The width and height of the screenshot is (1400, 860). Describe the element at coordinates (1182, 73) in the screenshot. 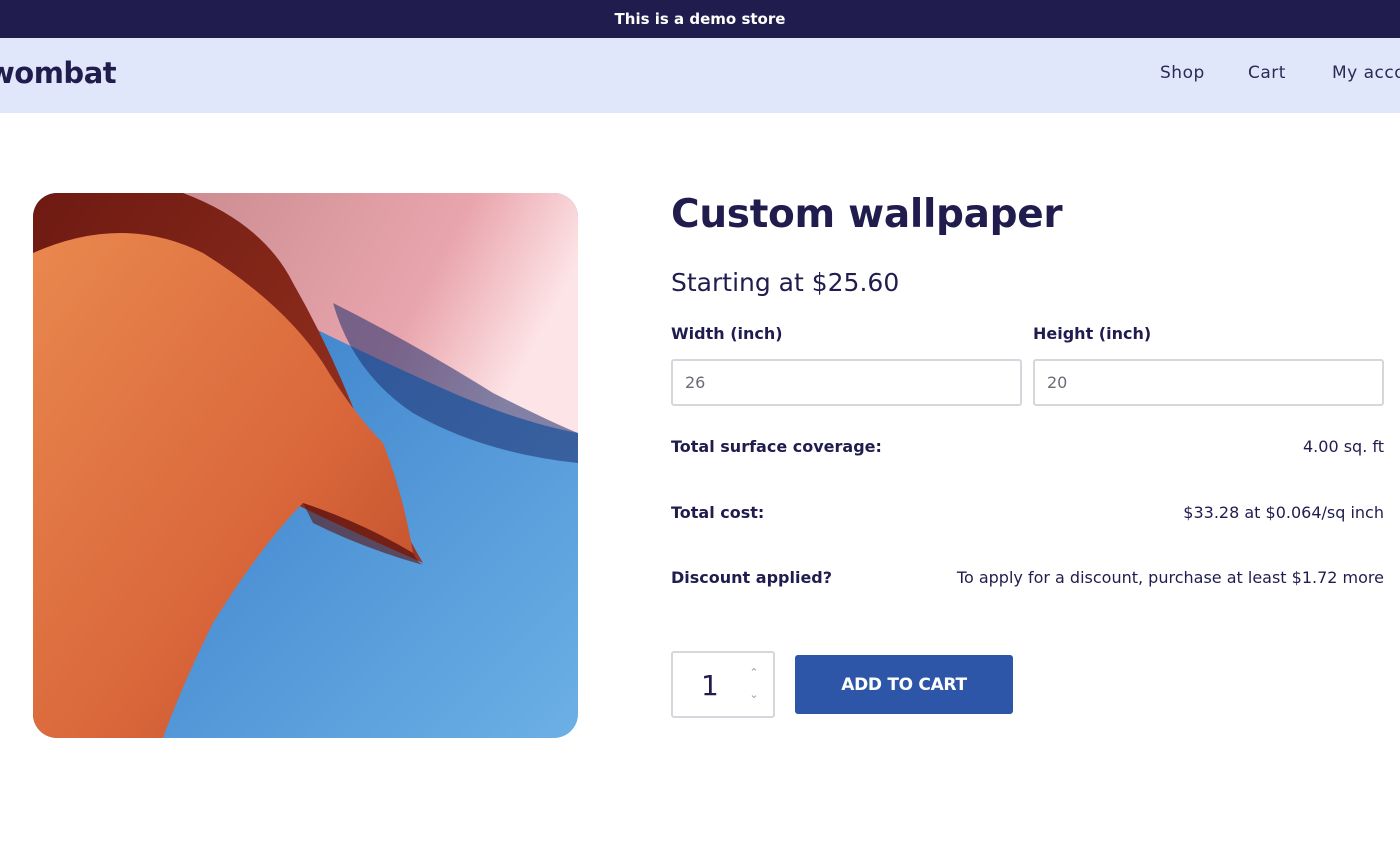

I see `nav-link-shop: Shop` at that location.